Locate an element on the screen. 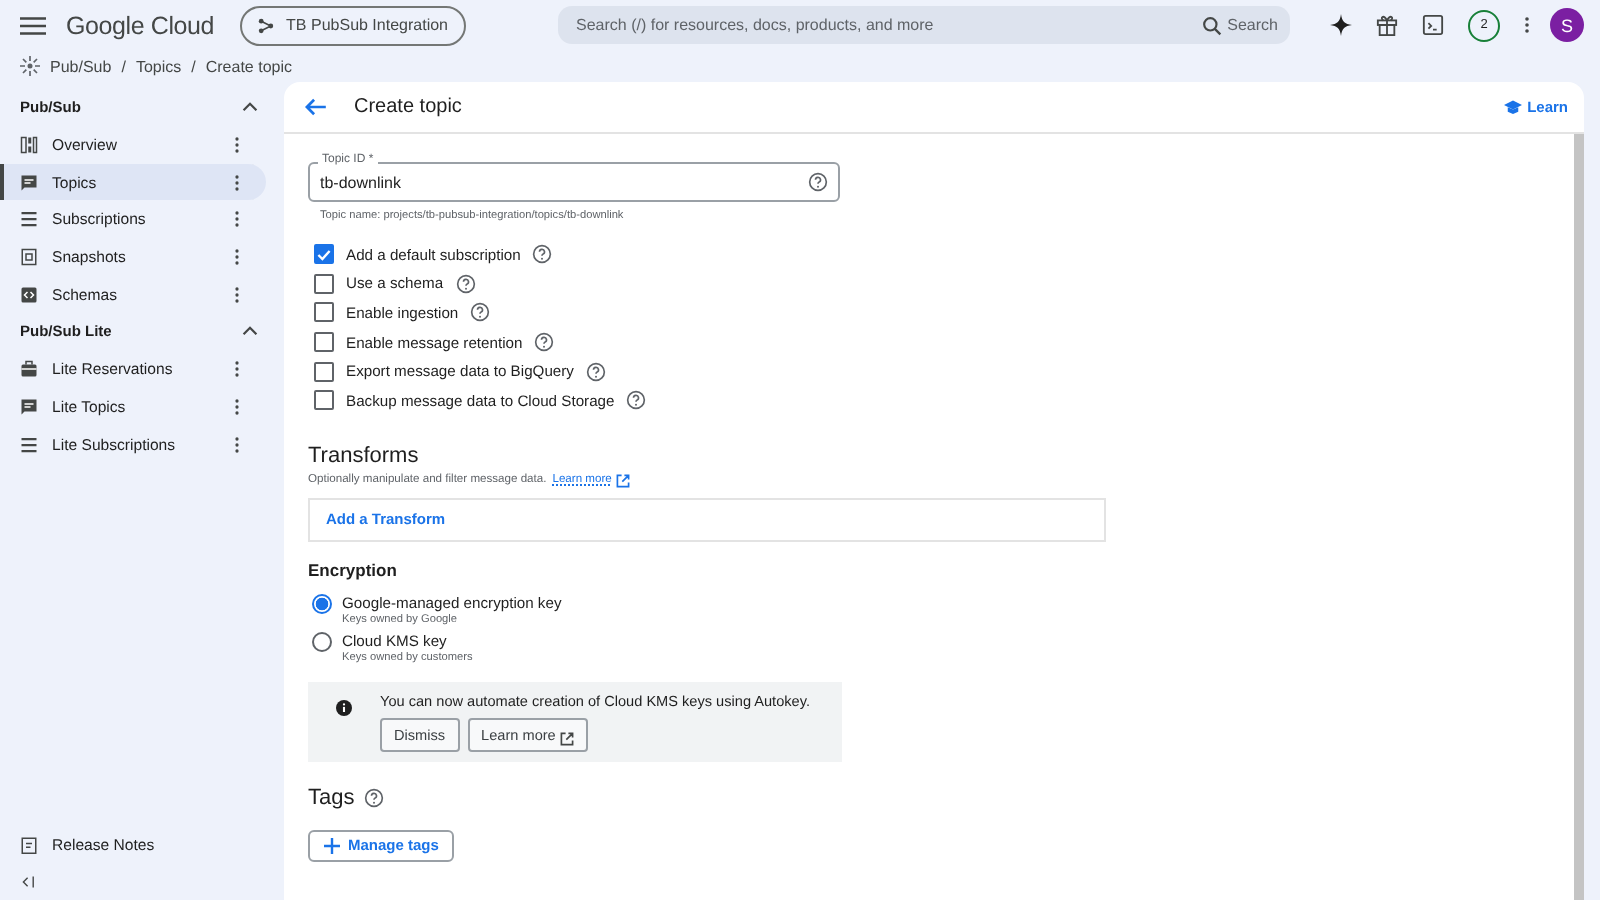 The image size is (1600, 900). text-field: tb-downlink is located at coordinates (574, 182).